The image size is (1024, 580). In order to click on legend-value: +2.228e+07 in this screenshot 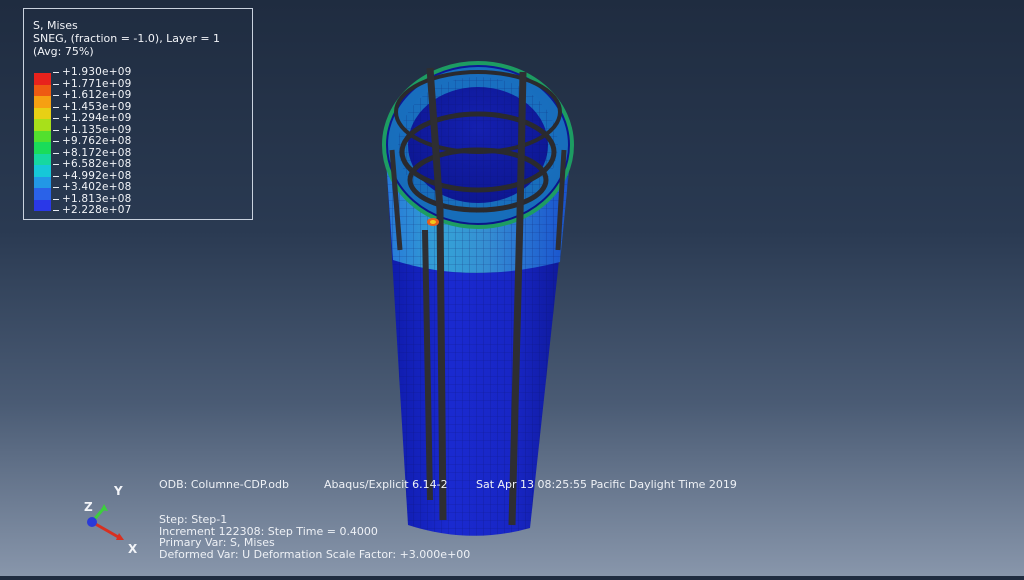, I will do `click(97, 210)`.